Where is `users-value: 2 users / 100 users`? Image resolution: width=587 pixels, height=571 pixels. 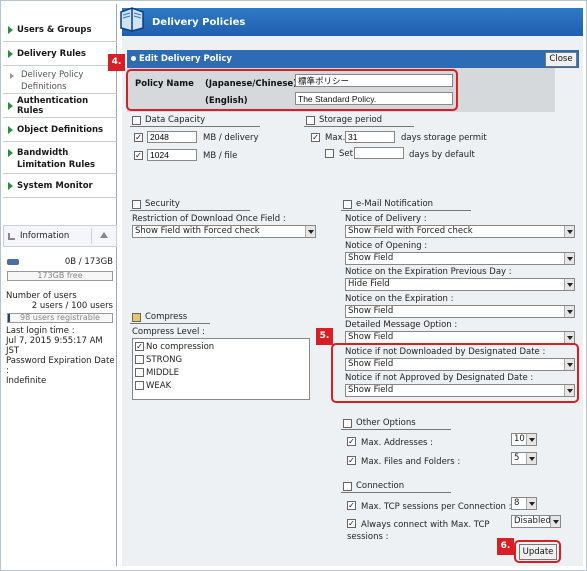 users-value: 2 users / 100 users is located at coordinates (72, 306).